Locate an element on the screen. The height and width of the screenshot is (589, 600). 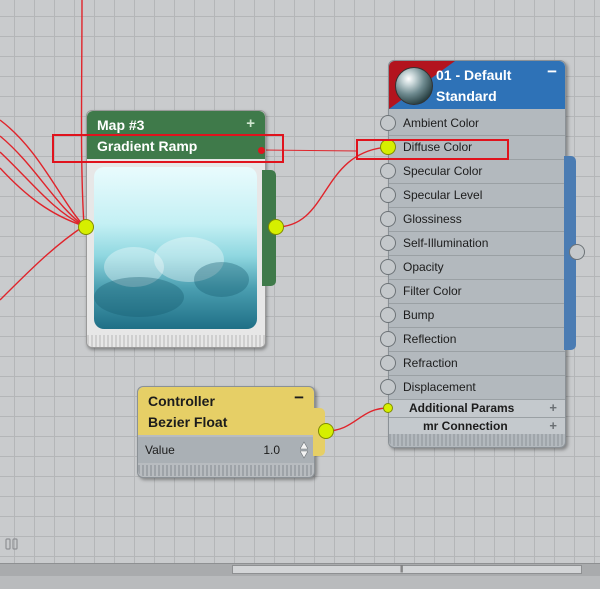
slot-label: Bump is located at coordinates (419, 315).